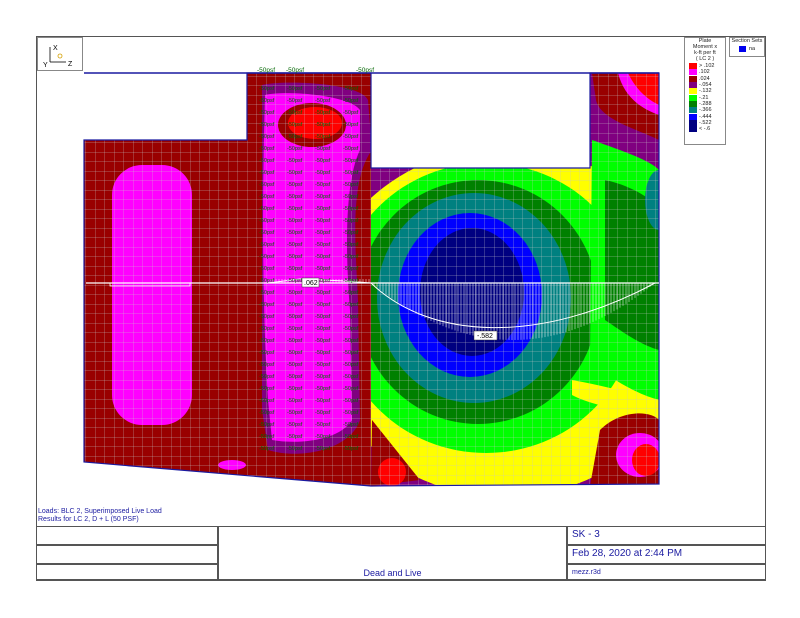  What do you see at coordinates (747, 47) in the screenshot?
I see `section-sets-panel: Section Sets na` at bounding box center [747, 47].